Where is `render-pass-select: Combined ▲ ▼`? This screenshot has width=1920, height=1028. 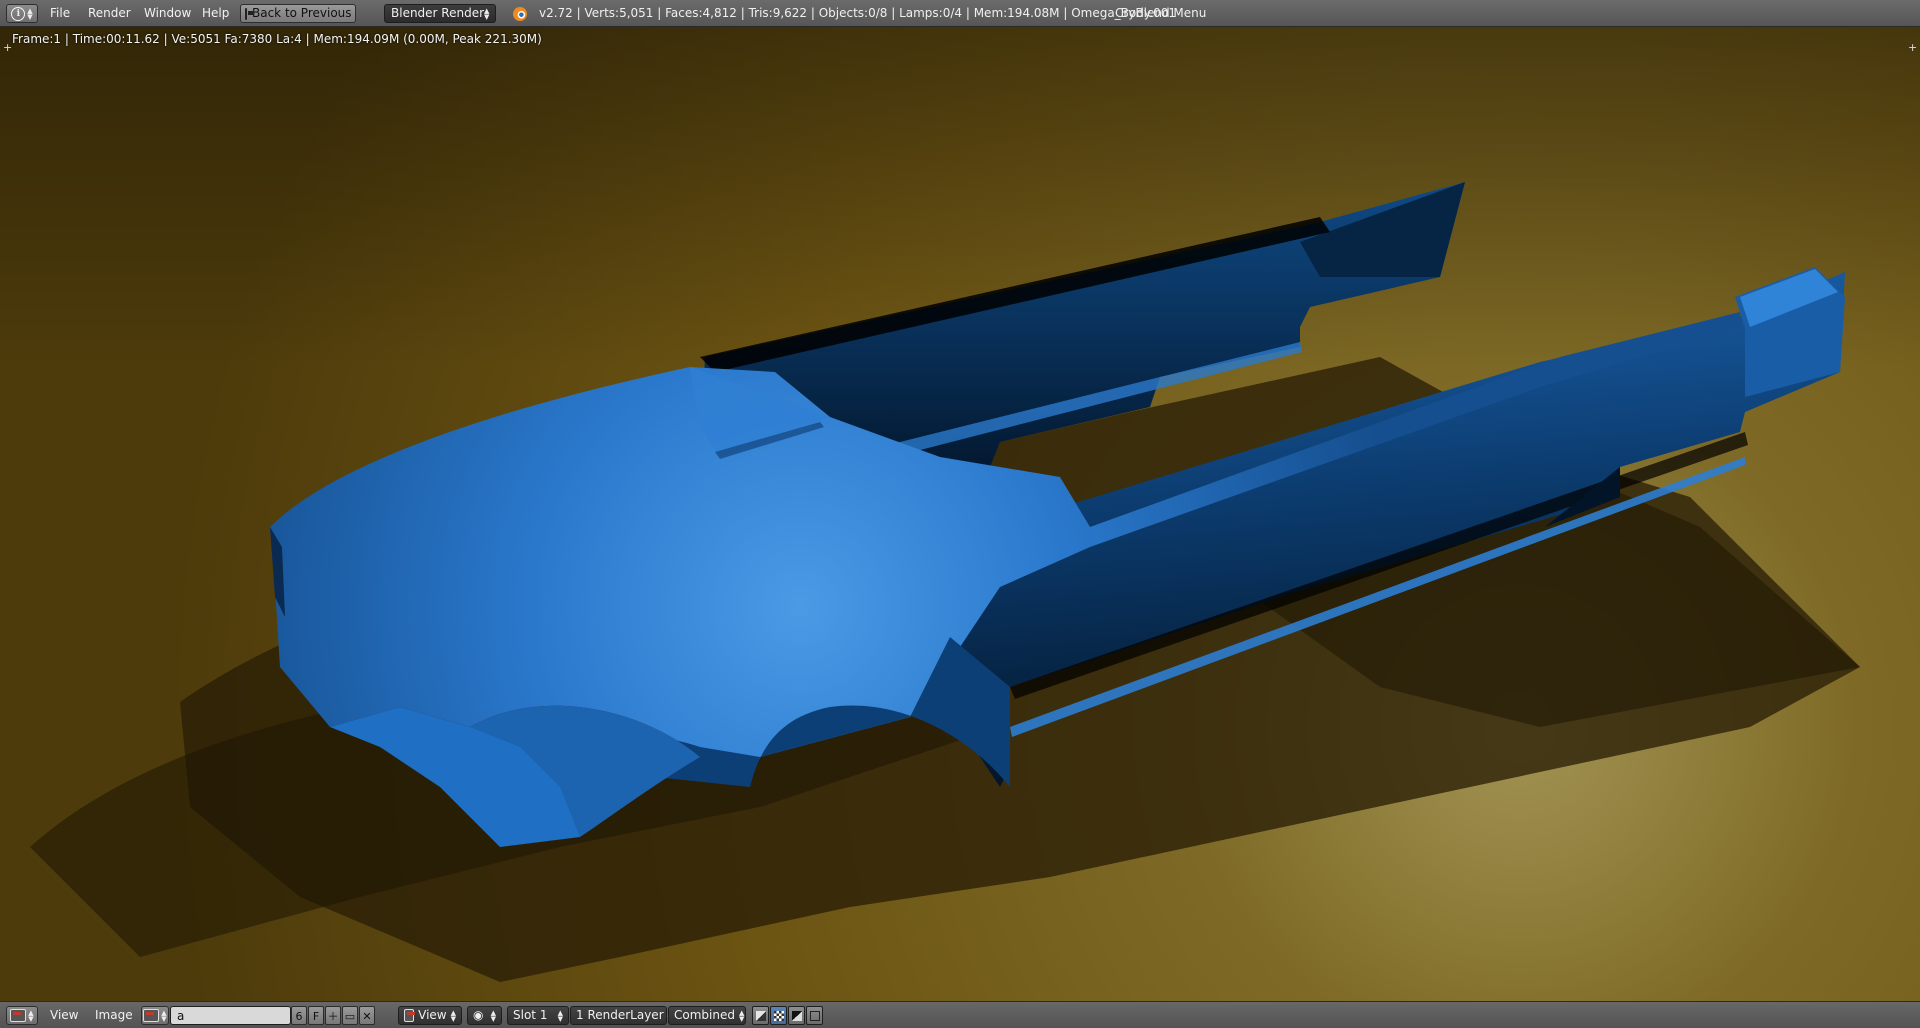
render-pass-select: Combined ▲ ▼ is located at coordinates (707, 1015).